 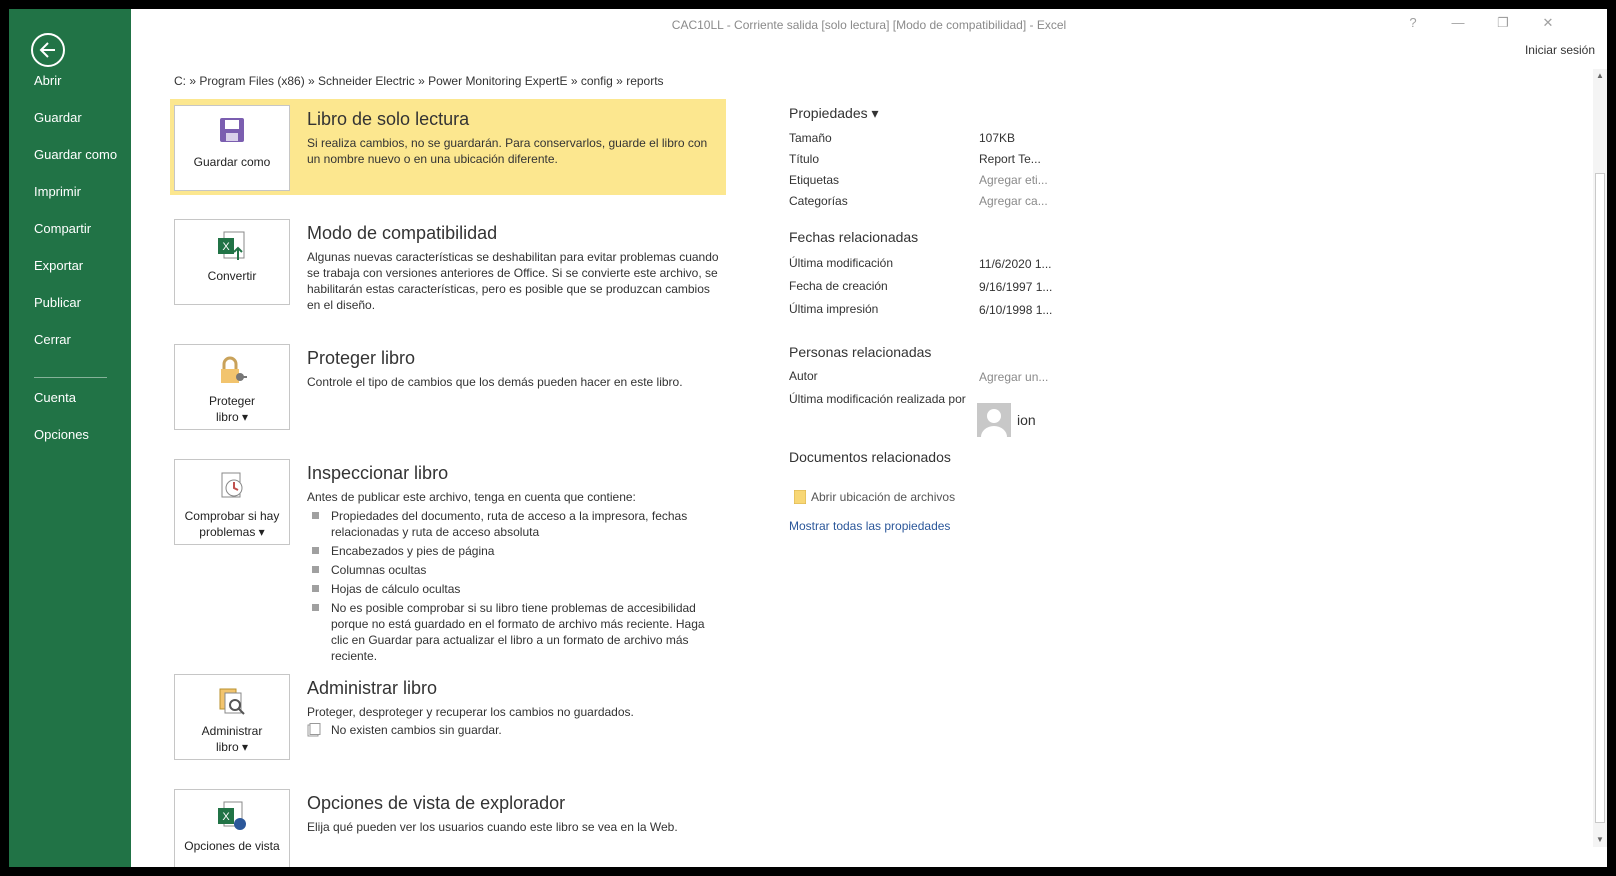 I want to click on scrollbar-thumb, so click(x=1600, y=498).